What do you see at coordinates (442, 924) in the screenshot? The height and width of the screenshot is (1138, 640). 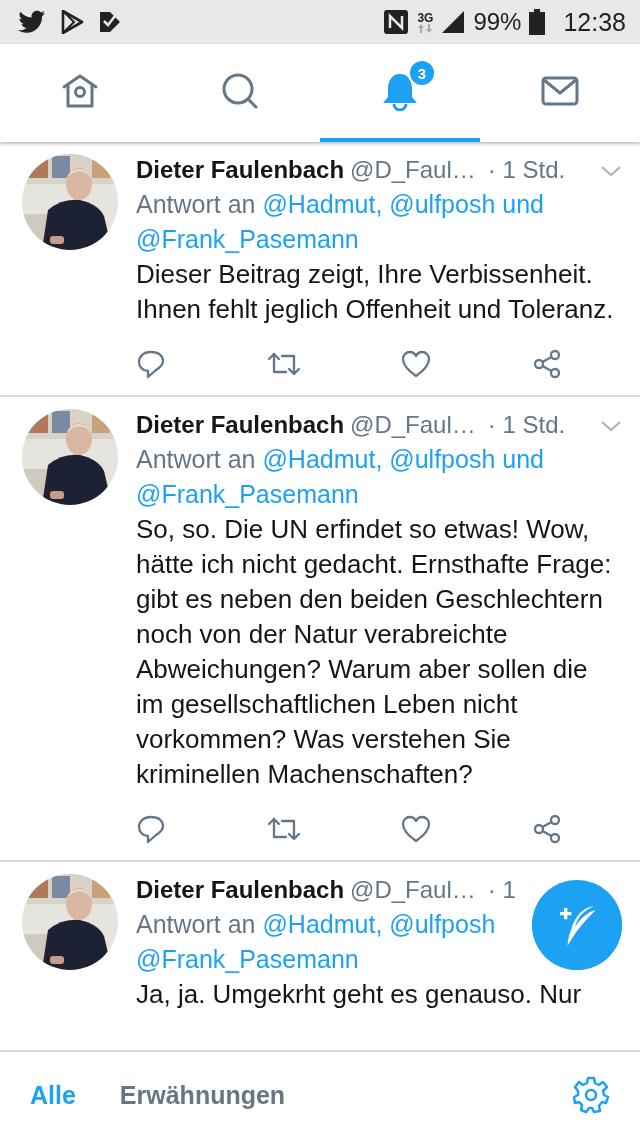 I see `mention-link: @ulfposh` at bounding box center [442, 924].